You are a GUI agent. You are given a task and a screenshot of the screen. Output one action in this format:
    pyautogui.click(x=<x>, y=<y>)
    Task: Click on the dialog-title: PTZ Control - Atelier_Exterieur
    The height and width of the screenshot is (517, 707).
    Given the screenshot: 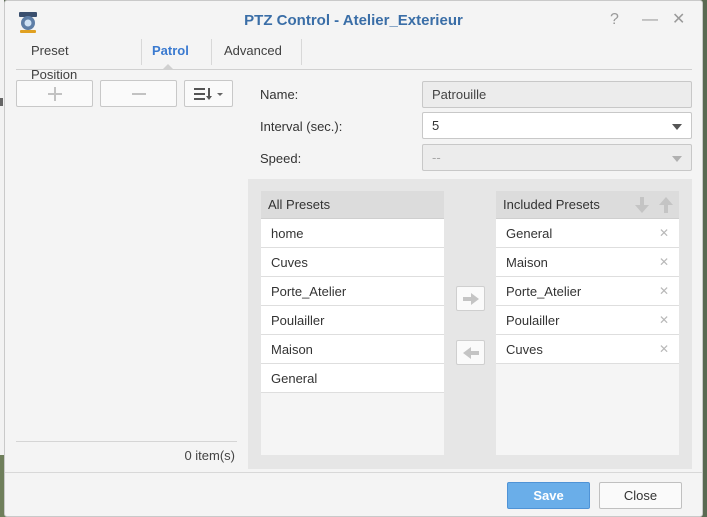 What is the action you would take?
    pyautogui.click(x=353, y=20)
    